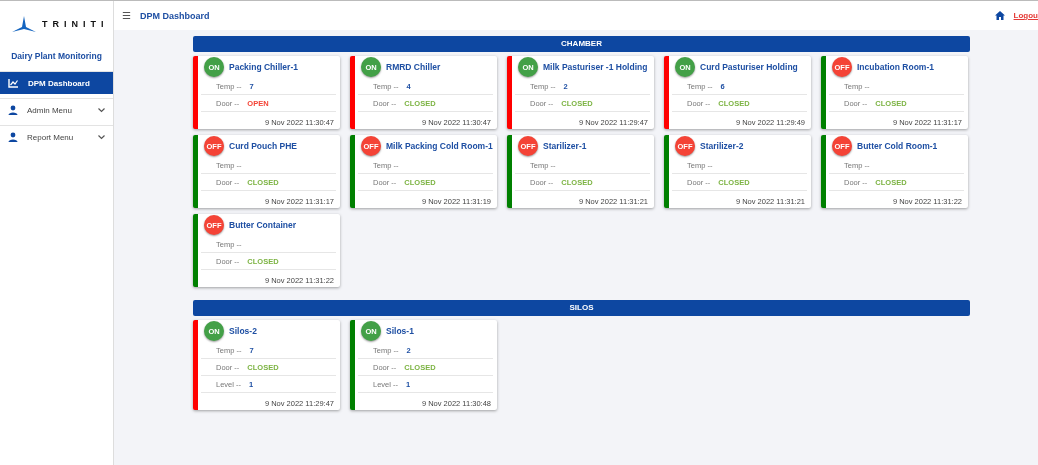  I want to click on device-name: Starilizer-1, so click(565, 146).